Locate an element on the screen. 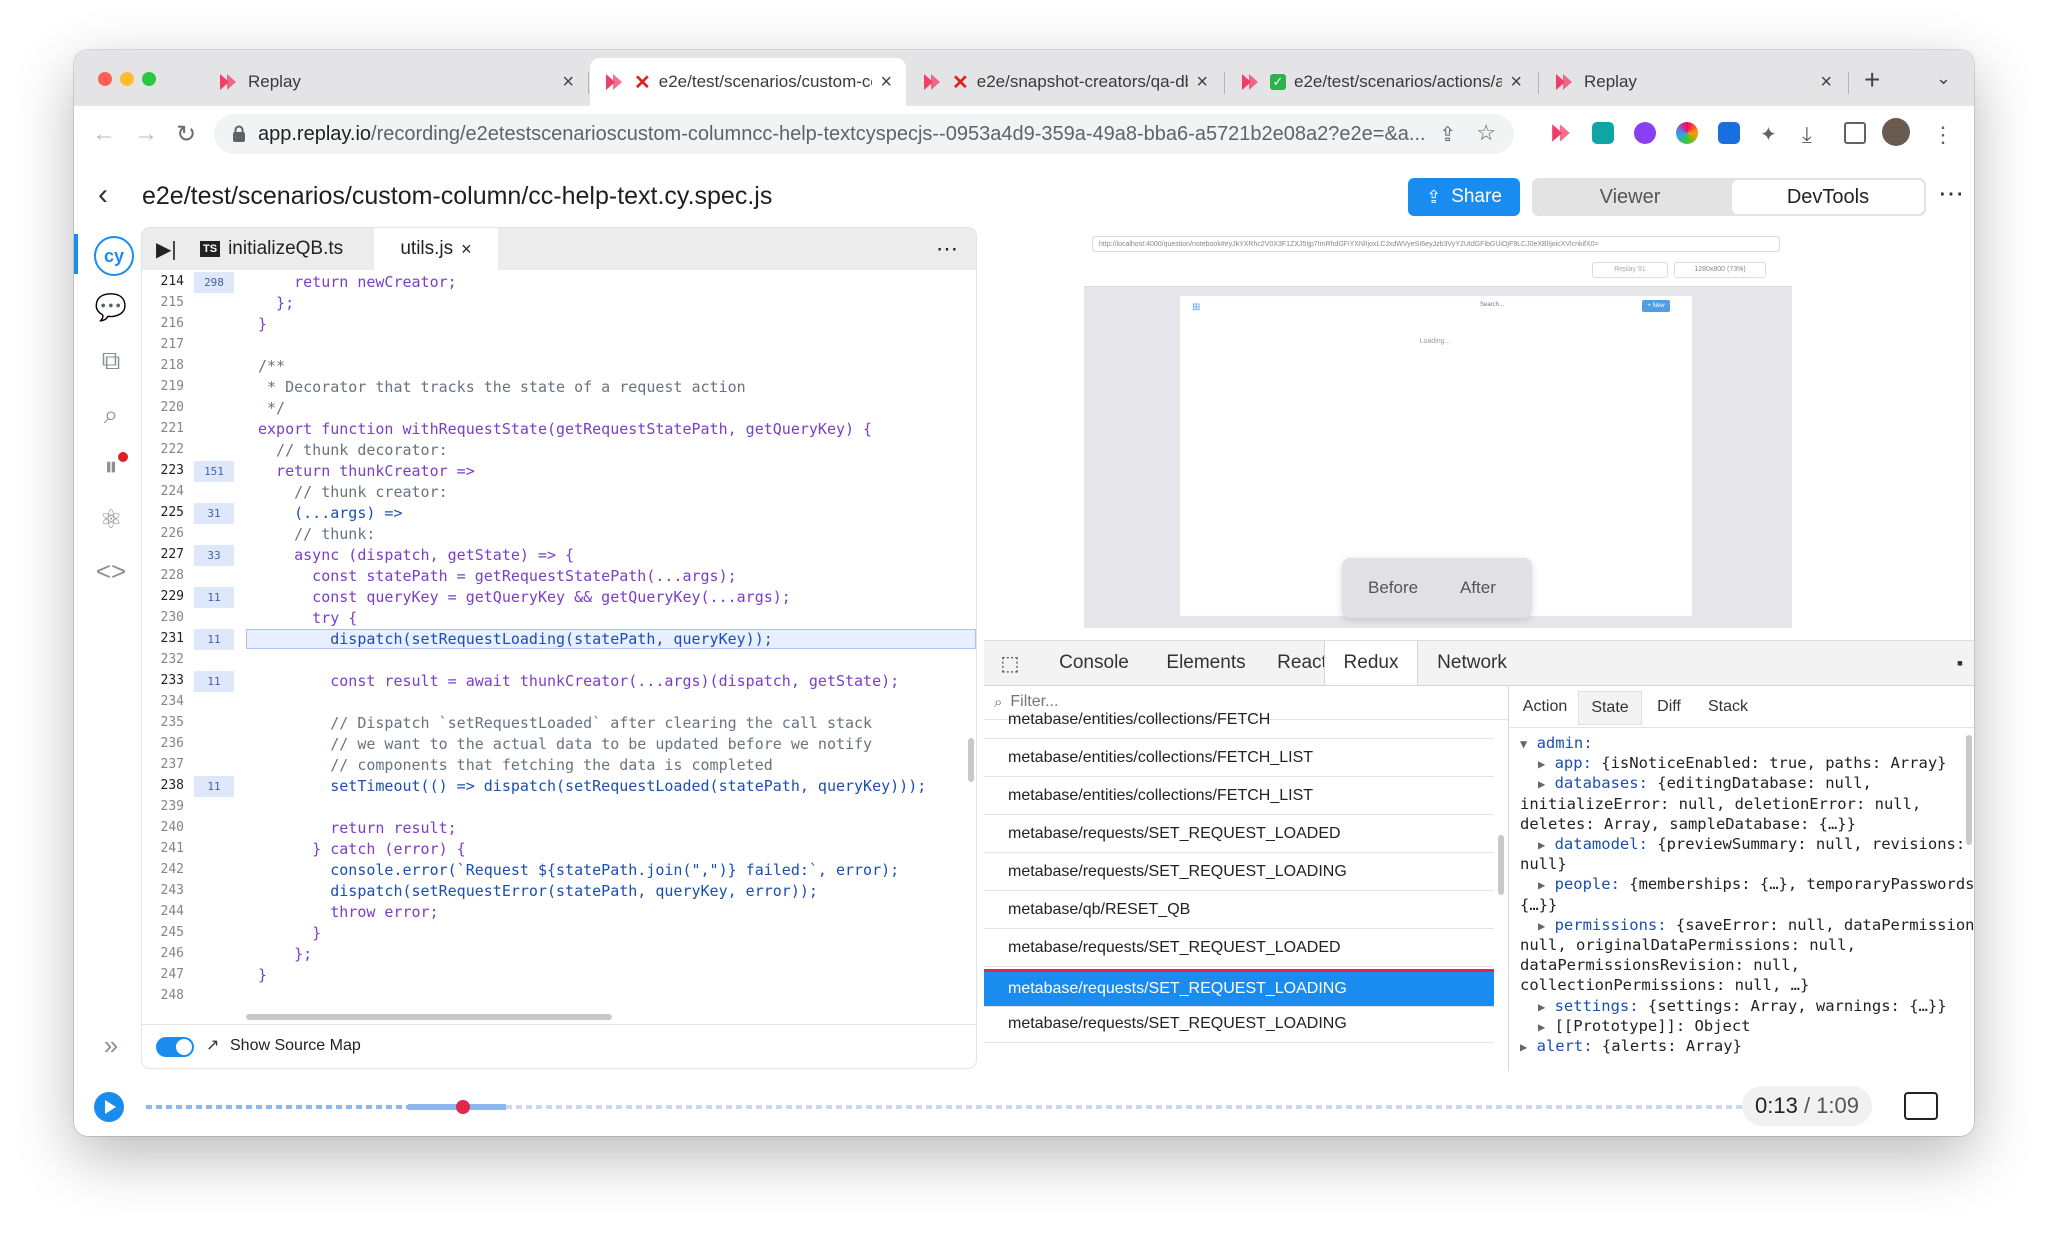 The height and width of the screenshot is (1234, 2048). line-number: 214 is located at coordinates (163, 281).